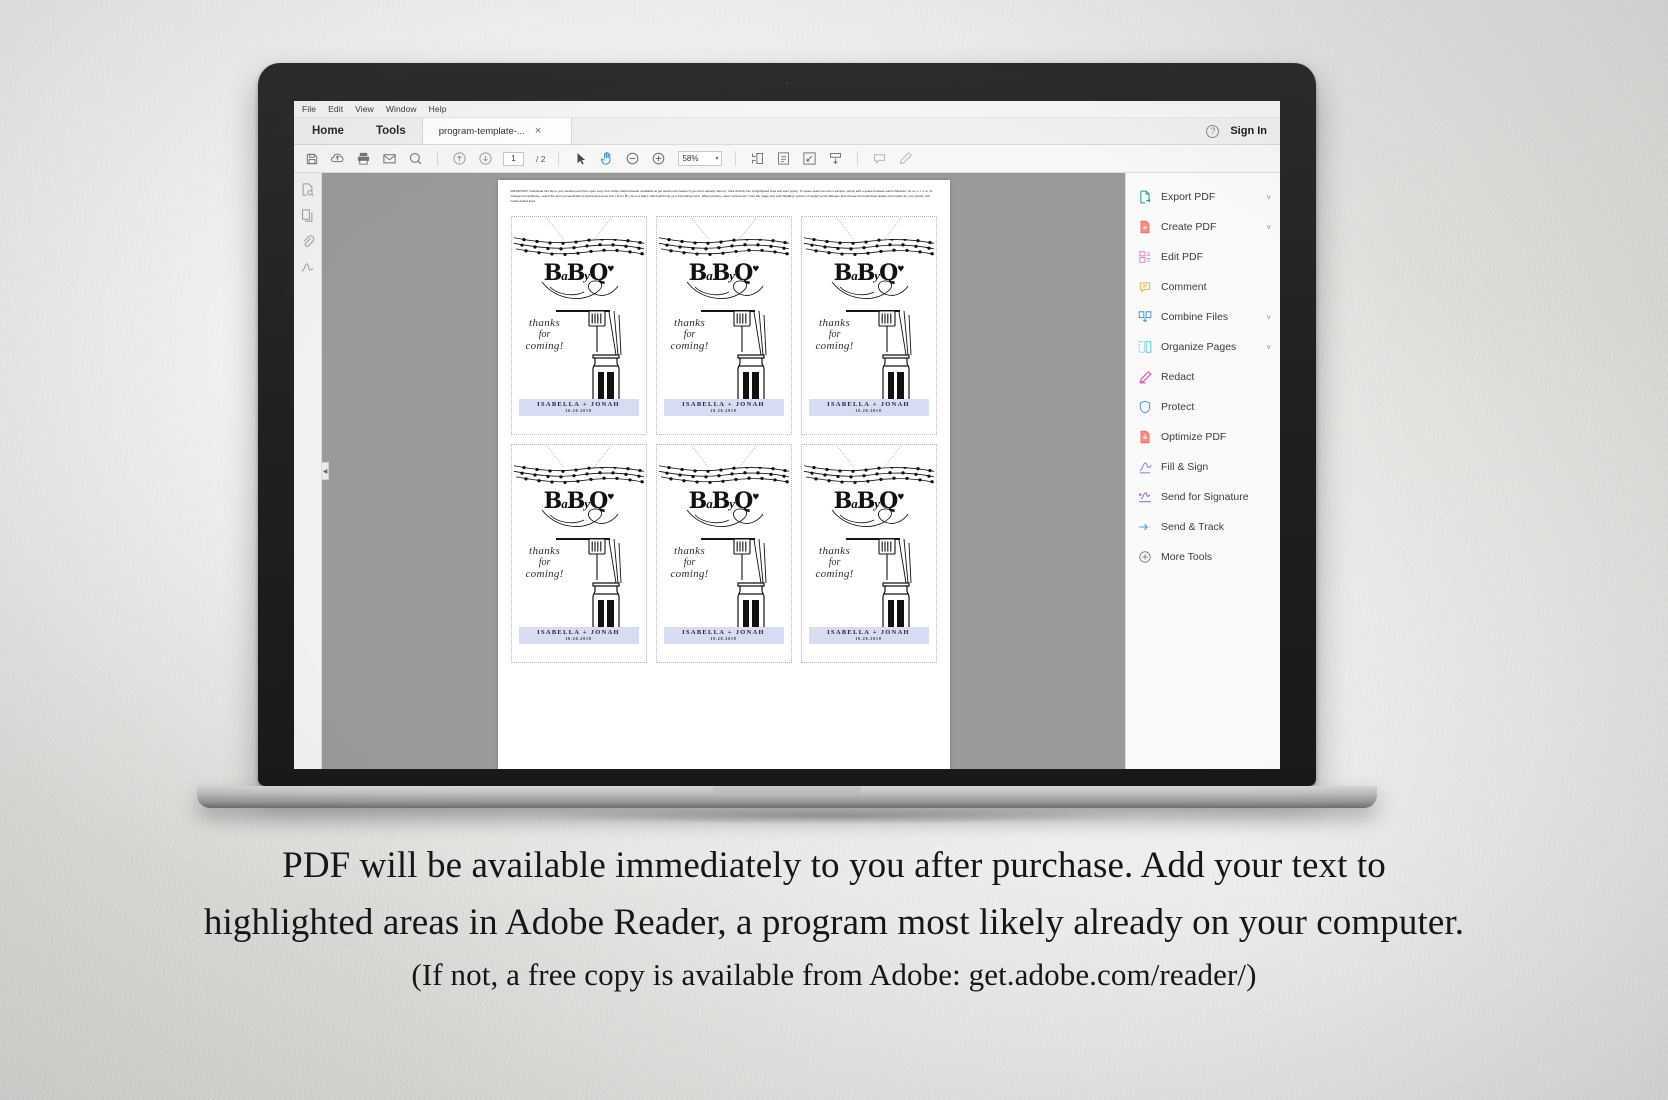  Describe the element at coordinates (809, 158) in the screenshot. I see `fullscreen-icon` at that location.